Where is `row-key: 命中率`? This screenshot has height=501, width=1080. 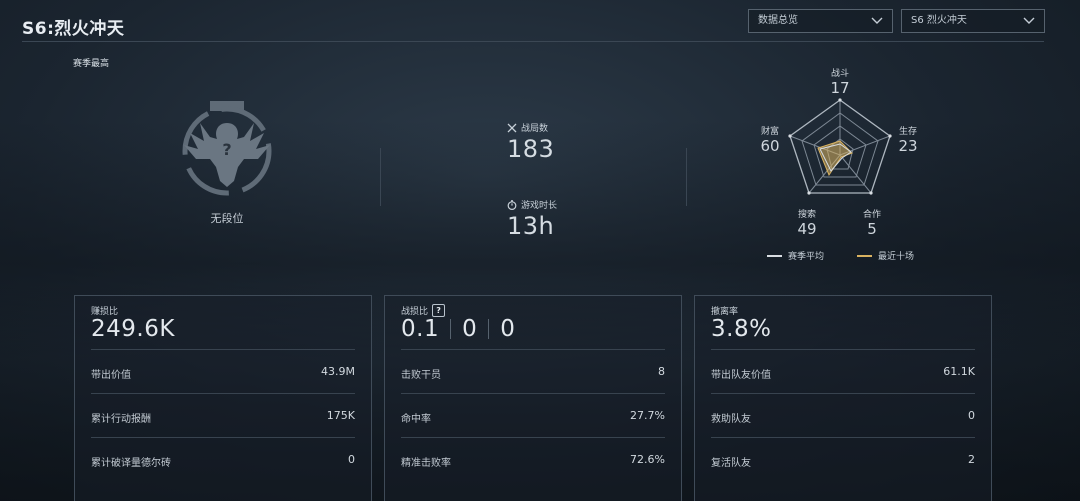 row-key: 命中率 is located at coordinates (416, 419).